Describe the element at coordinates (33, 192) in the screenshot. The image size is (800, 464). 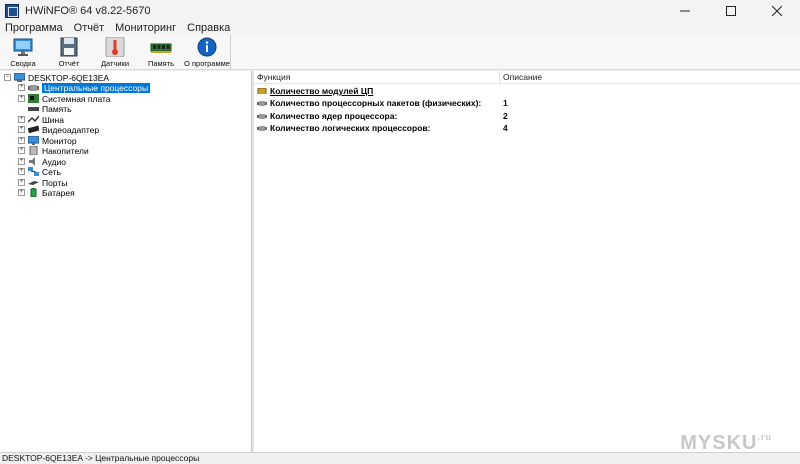
I see `battery-icon` at that location.